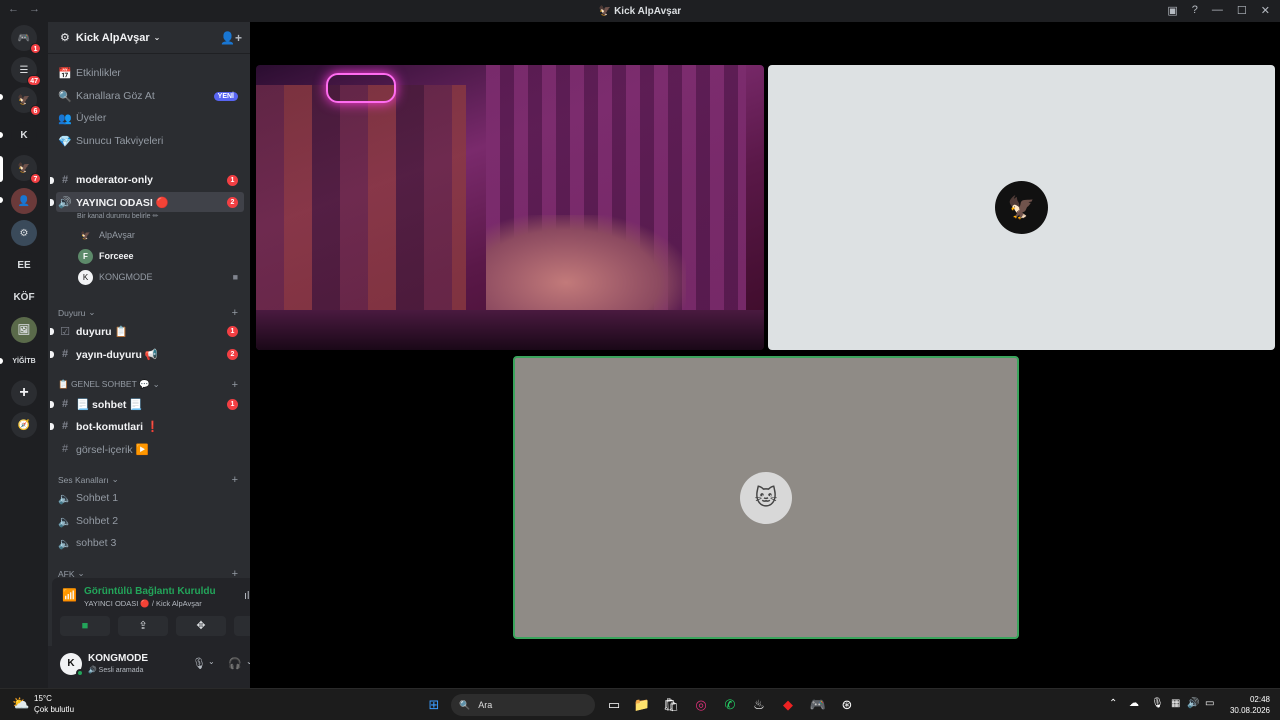 The width and height of the screenshot is (1280, 720). I want to click on server-glyph: ⚙, so click(24, 233).